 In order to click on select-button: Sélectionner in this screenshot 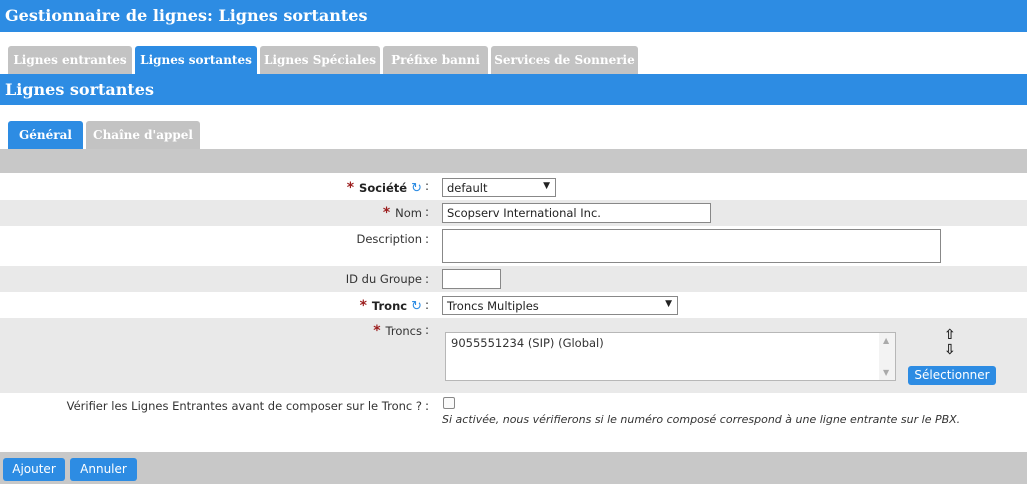, I will do `click(952, 375)`.